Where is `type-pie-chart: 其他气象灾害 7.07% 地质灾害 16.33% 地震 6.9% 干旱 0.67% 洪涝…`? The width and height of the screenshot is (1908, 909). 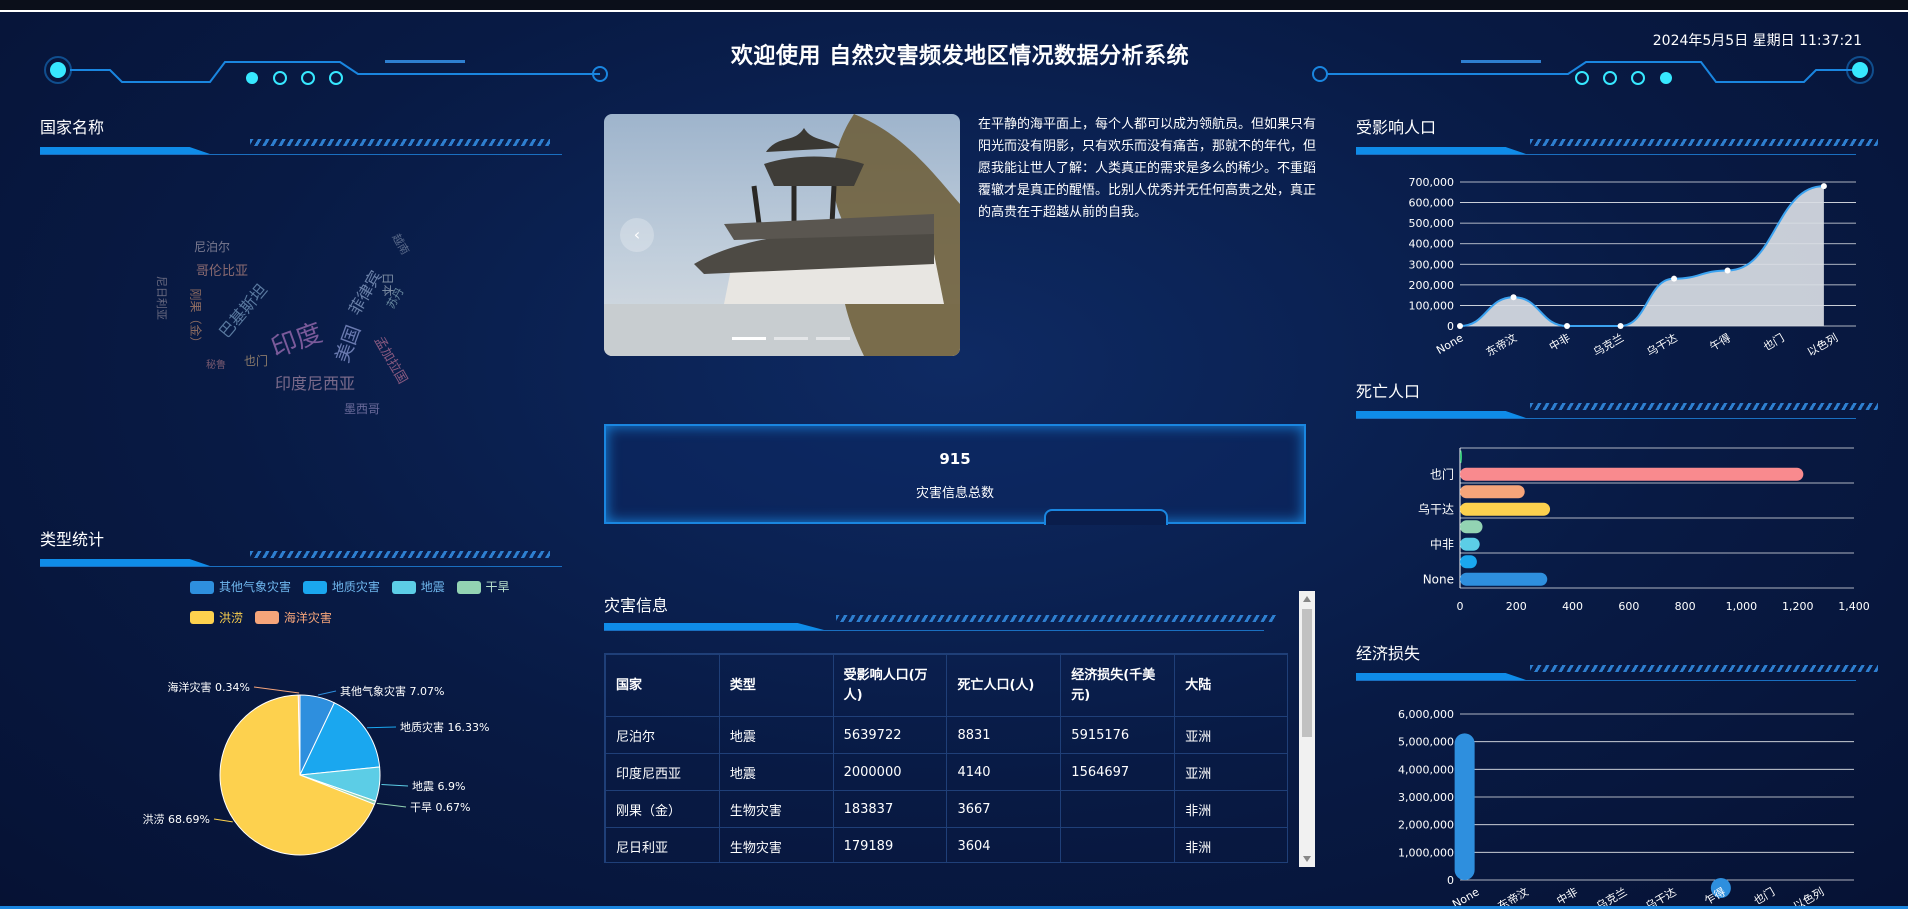 type-pie-chart: 其他气象灾害 7.07% 地质灾害 16.33% 地震 6.9% 干旱 0.67% 洪涝… is located at coordinates (316, 768).